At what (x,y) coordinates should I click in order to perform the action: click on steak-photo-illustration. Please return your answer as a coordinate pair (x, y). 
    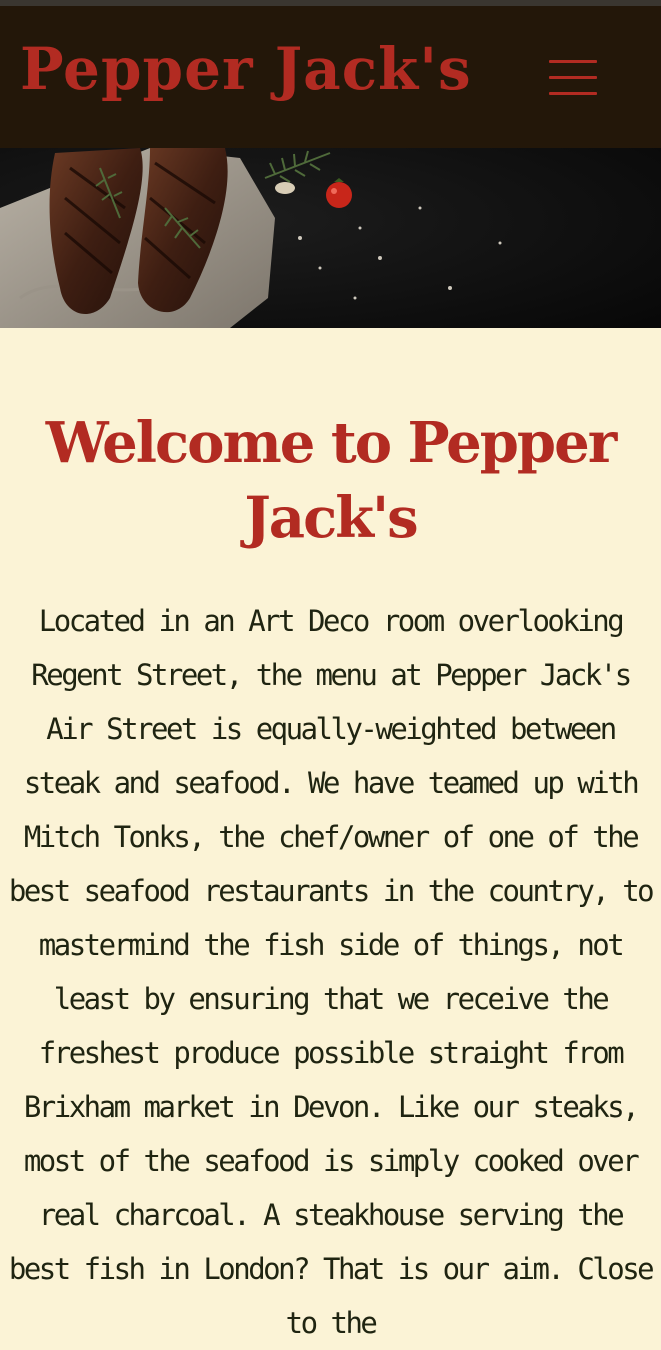
    Looking at the image, I should click on (330, 238).